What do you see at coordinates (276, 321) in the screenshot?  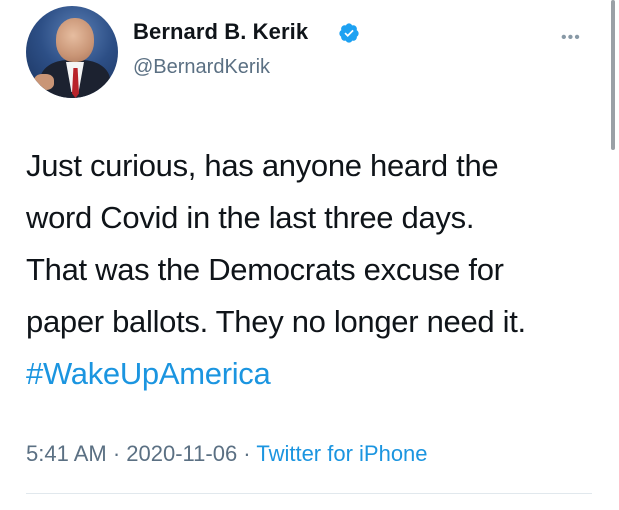 I see `tweet-text-line: paper ballots. They no longer need it.` at bounding box center [276, 321].